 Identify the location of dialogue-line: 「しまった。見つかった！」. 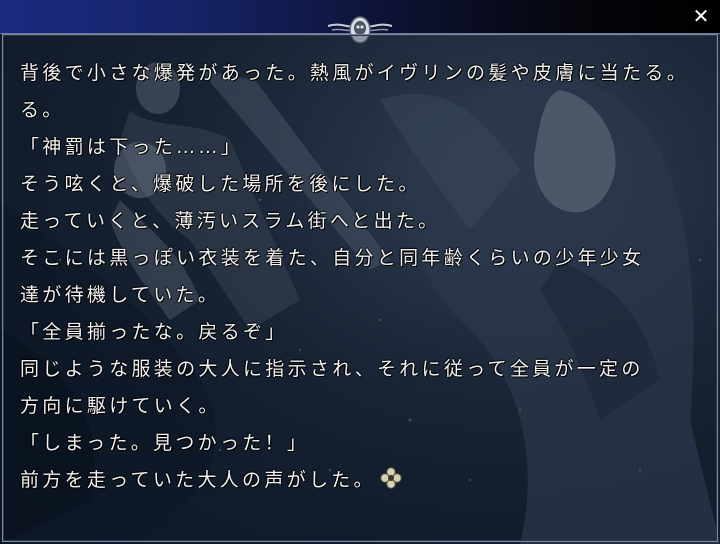
(165, 443).